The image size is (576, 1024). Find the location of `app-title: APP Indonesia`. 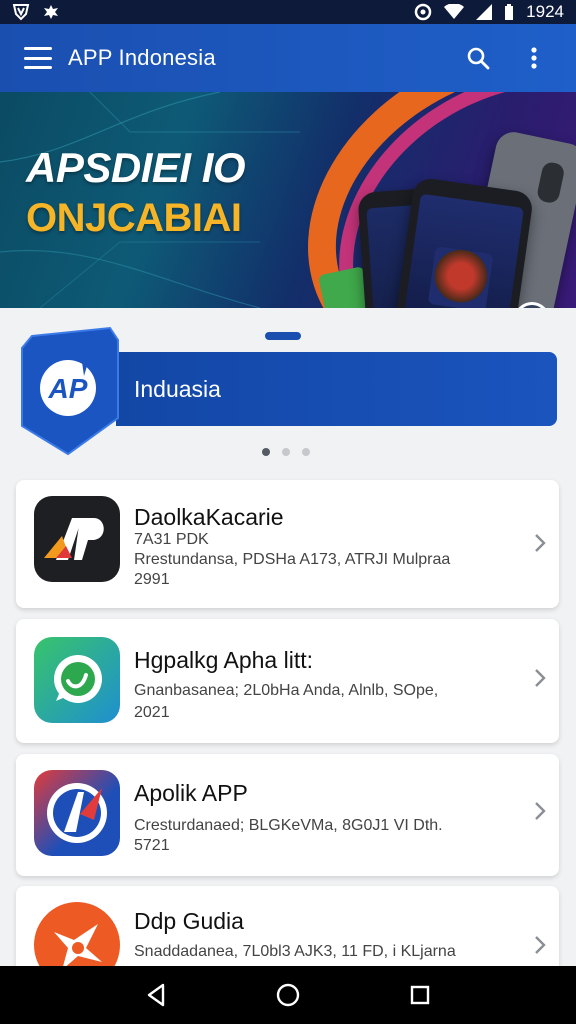

app-title: APP Indonesia is located at coordinates (142, 57).